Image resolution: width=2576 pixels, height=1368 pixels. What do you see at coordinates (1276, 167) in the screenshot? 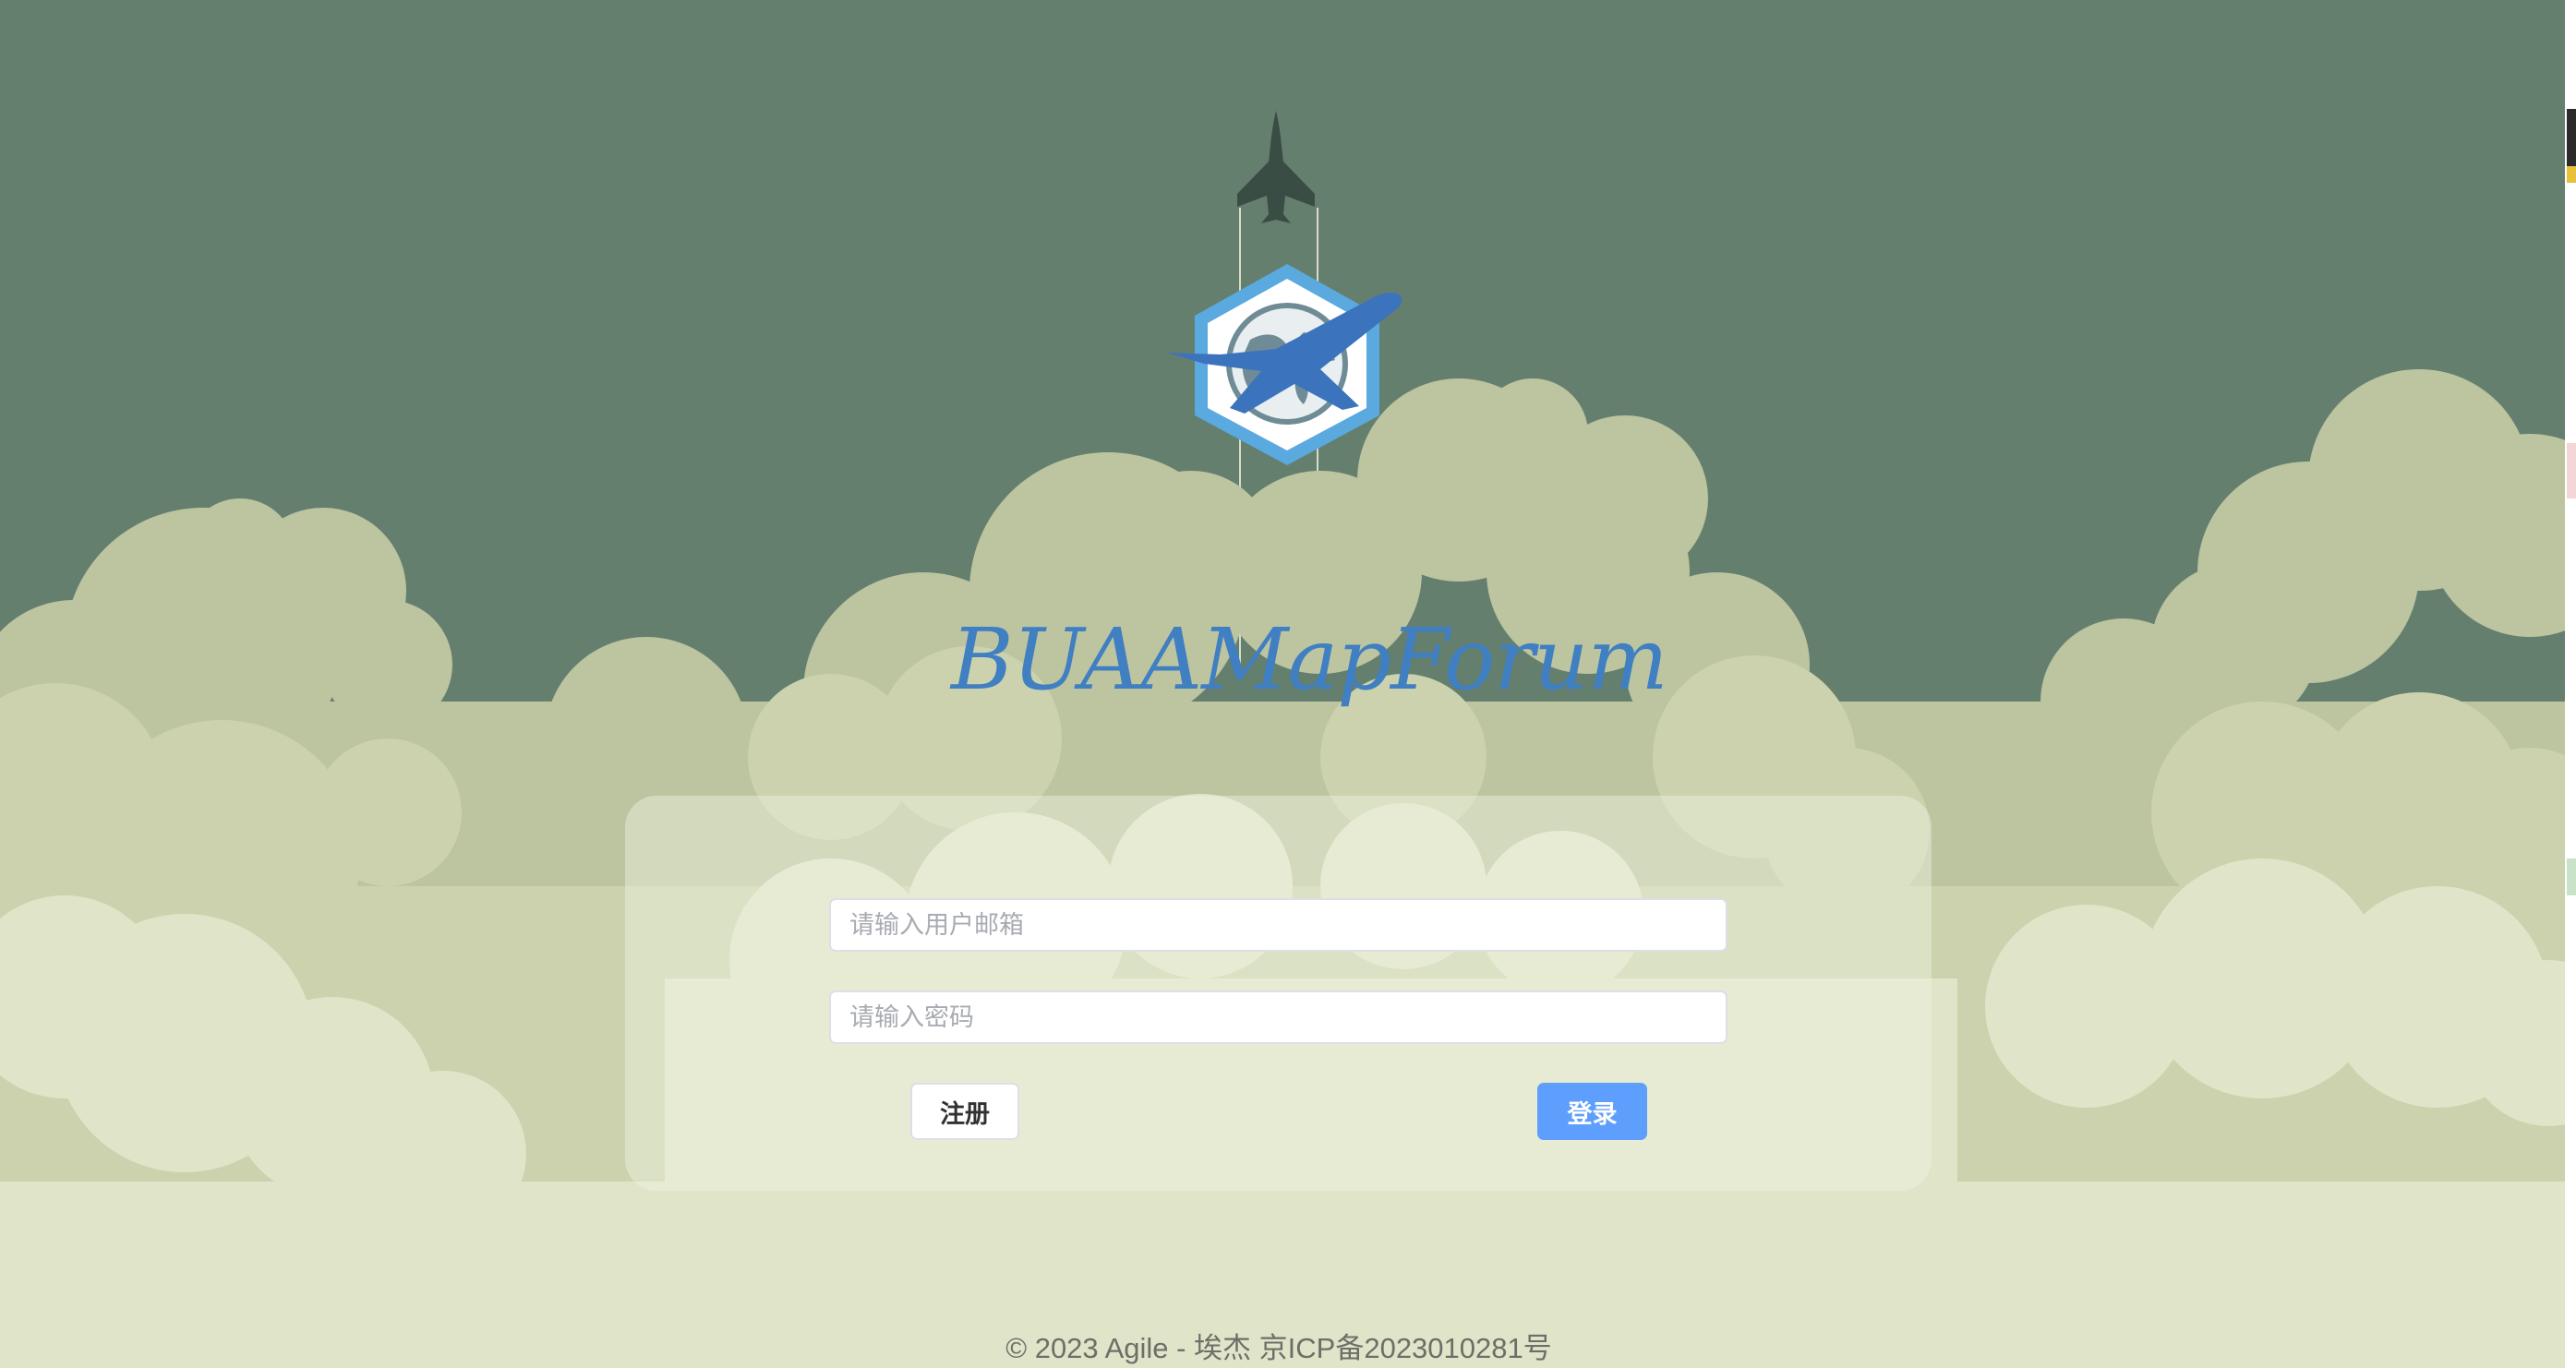
I see `jet-rocket-icon` at bounding box center [1276, 167].